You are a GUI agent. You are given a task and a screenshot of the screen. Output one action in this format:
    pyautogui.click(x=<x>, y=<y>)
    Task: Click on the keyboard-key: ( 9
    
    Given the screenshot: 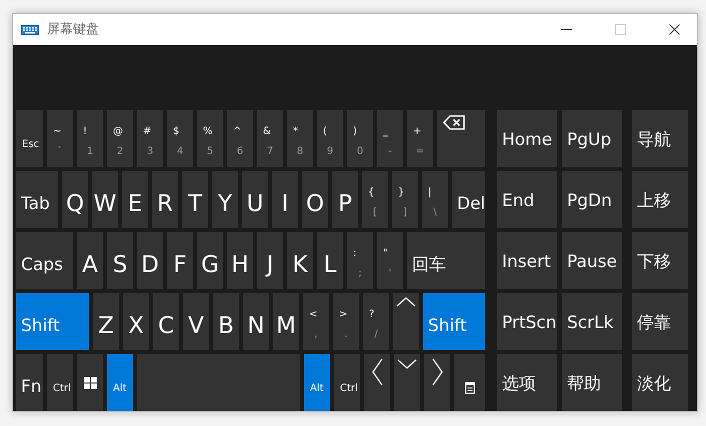 What is the action you would take?
    pyautogui.click(x=330, y=138)
    